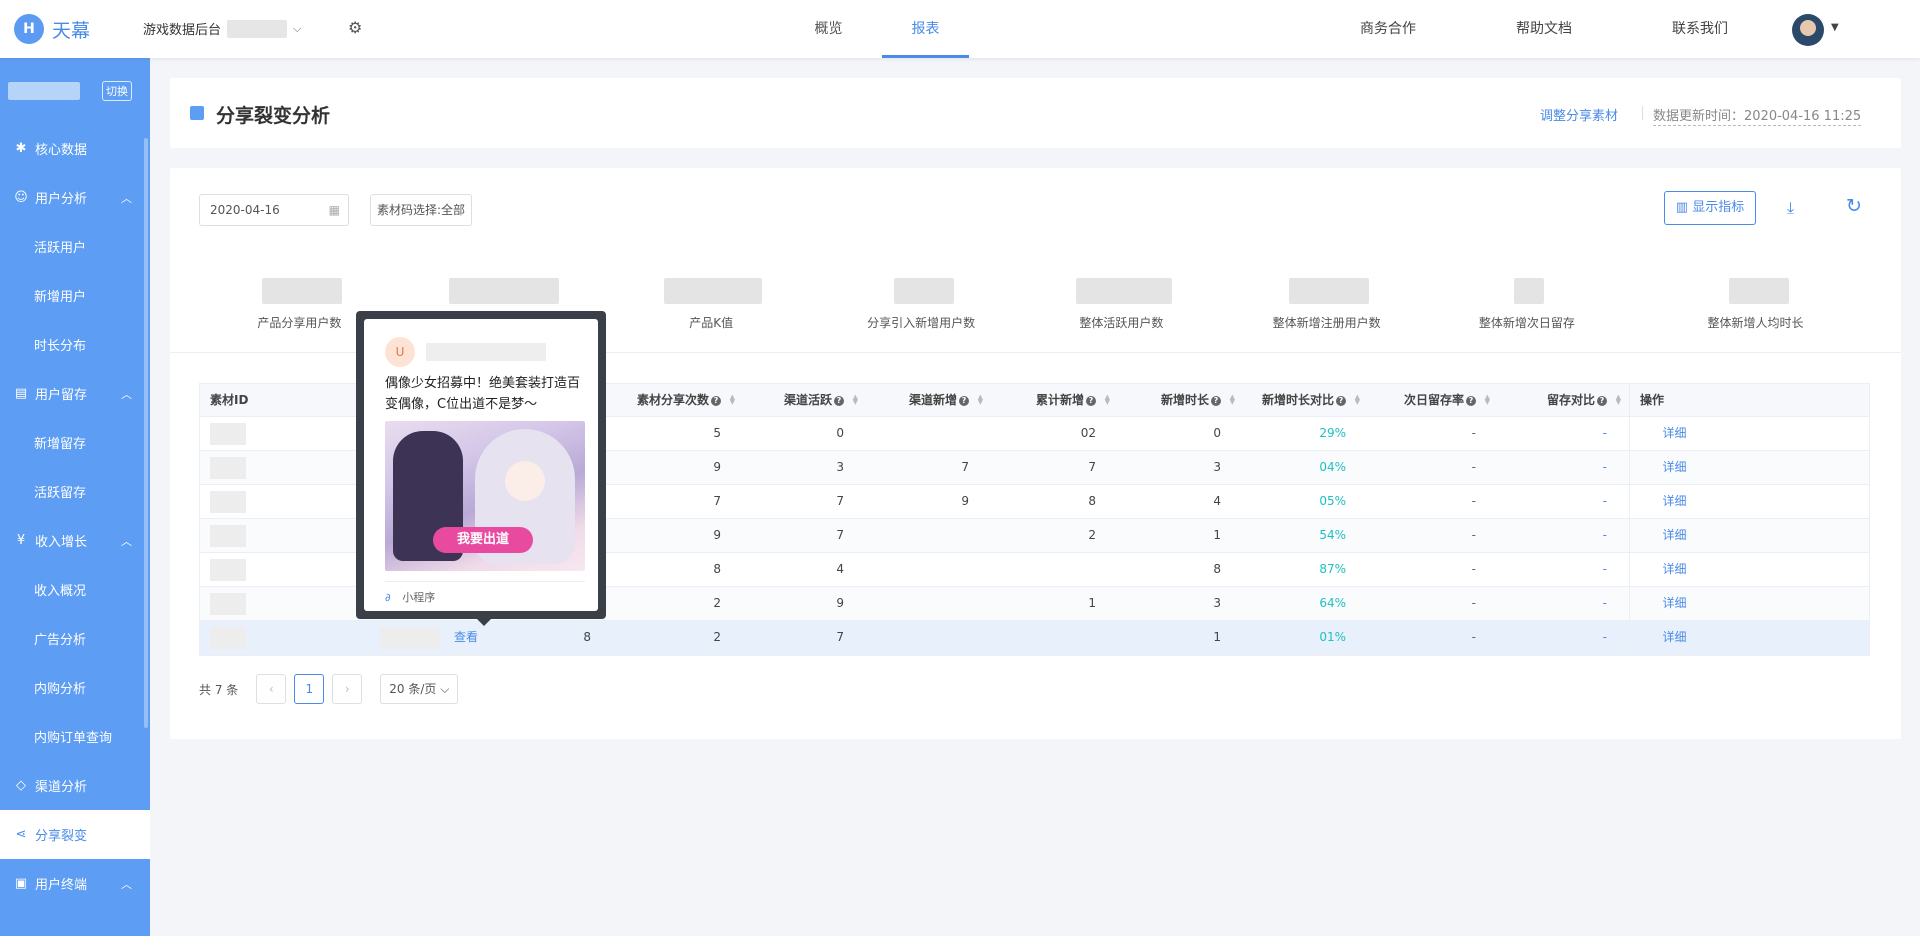  I want to click on top-link: 联系我们, so click(1700, 29).